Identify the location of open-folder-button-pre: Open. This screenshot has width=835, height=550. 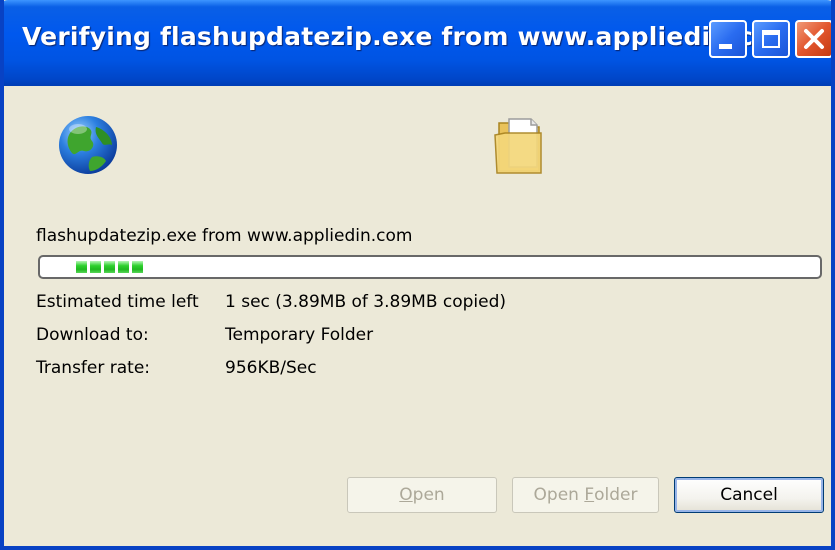
(559, 495).